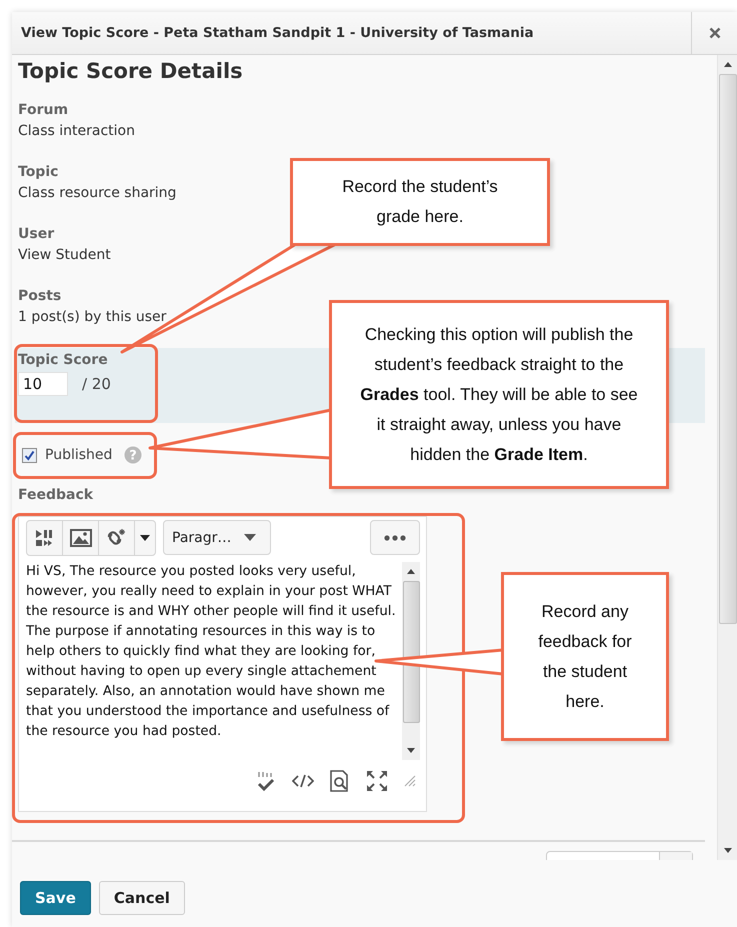  What do you see at coordinates (92, 317) in the screenshot?
I see `field-value: 1 post(s) by this user` at bounding box center [92, 317].